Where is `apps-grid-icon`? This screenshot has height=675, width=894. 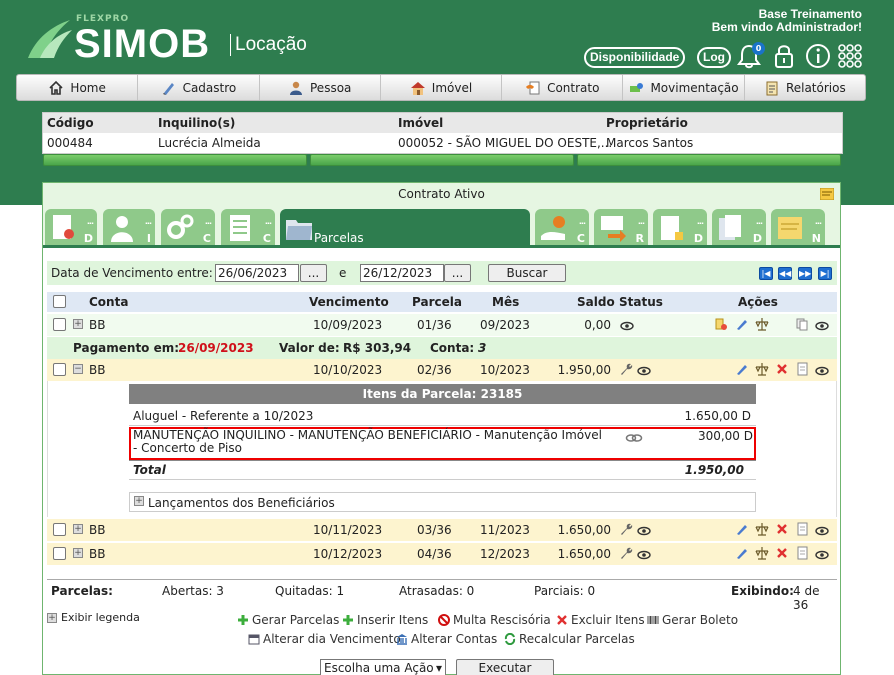 apps-grid-icon is located at coordinates (850, 56).